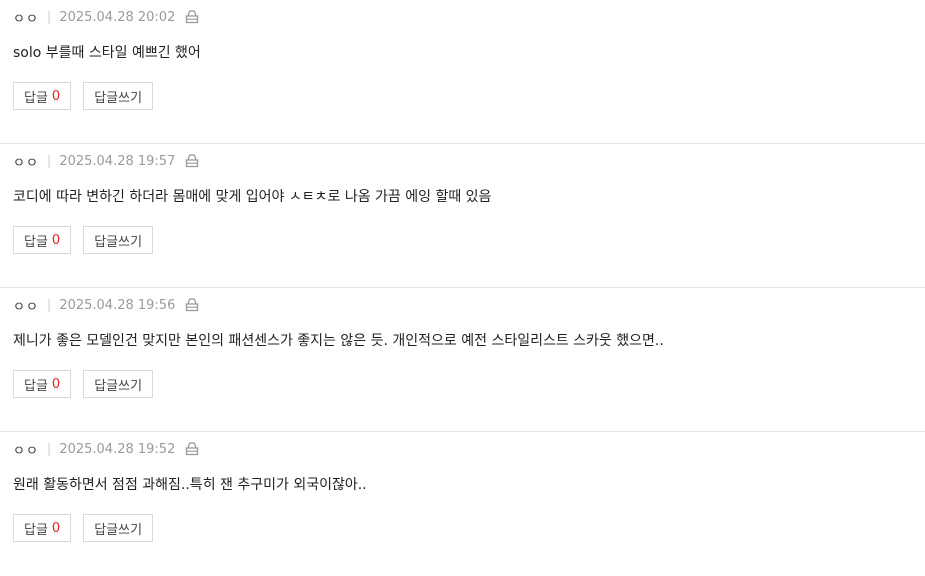 This screenshot has height=576, width=925. Describe the element at coordinates (117, 305) in the screenshot. I see `comment-date: 2025.04.28 19:56` at that location.